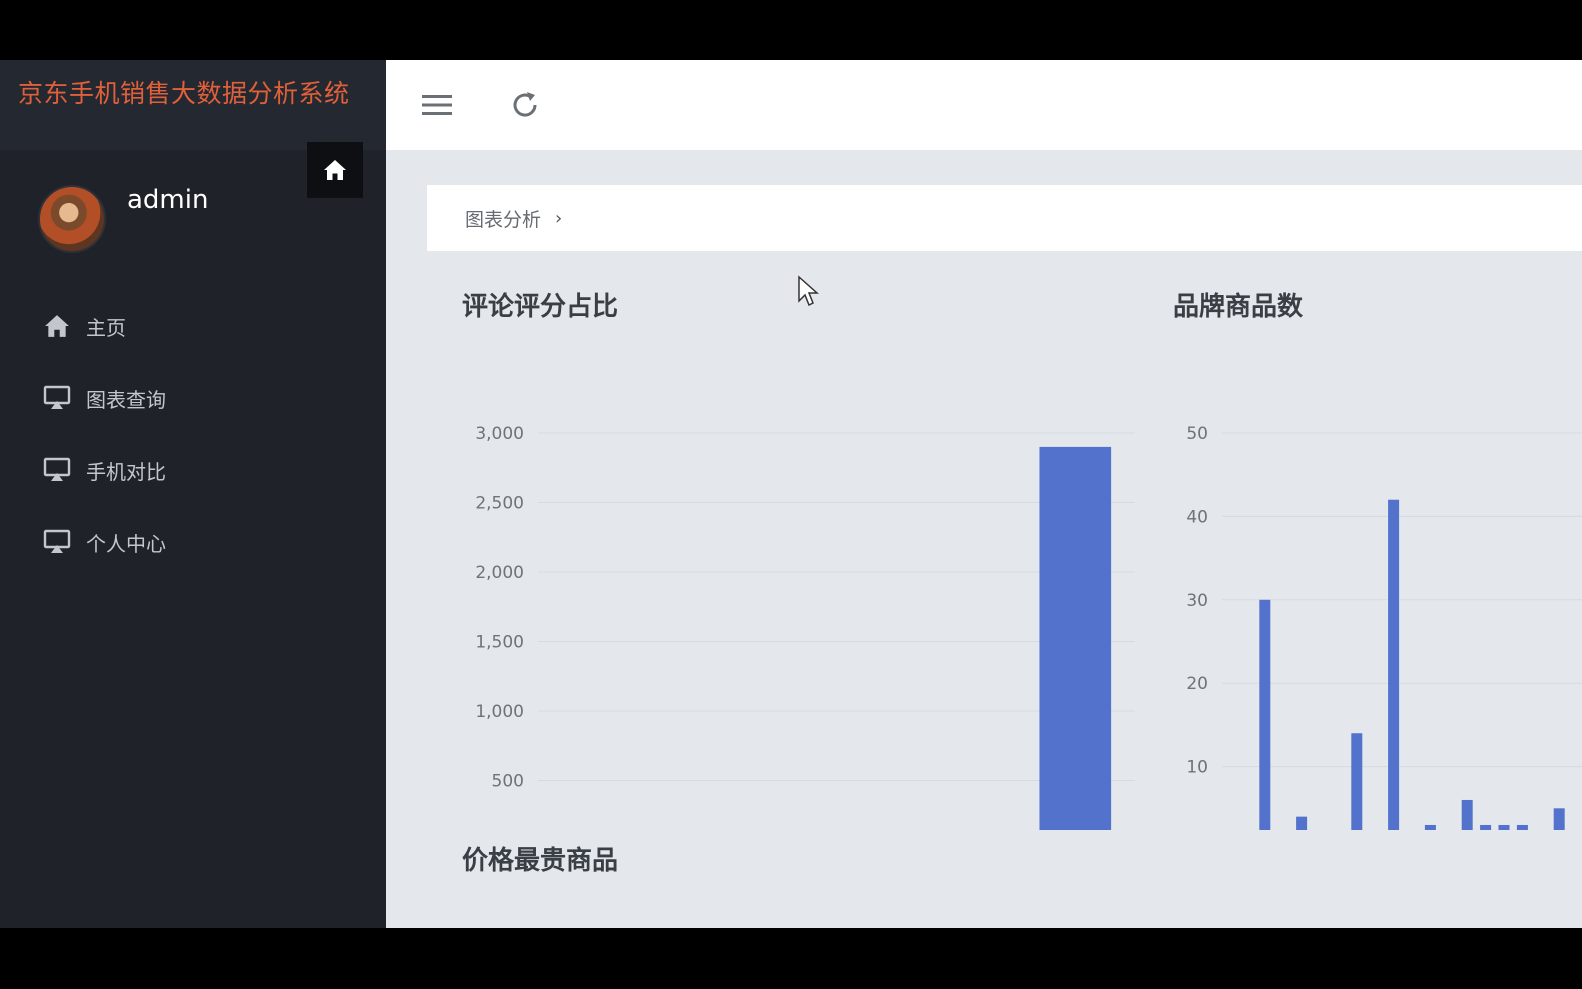  What do you see at coordinates (808, 291) in the screenshot?
I see `mouse-cursor-icon` at bounding box center [808, 291].